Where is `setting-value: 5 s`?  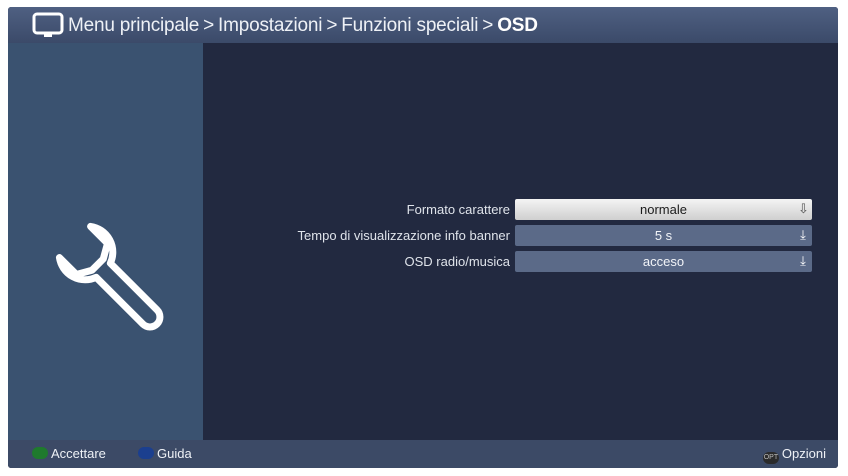
setting-value: 5 s is located at coordinates (663, 235).